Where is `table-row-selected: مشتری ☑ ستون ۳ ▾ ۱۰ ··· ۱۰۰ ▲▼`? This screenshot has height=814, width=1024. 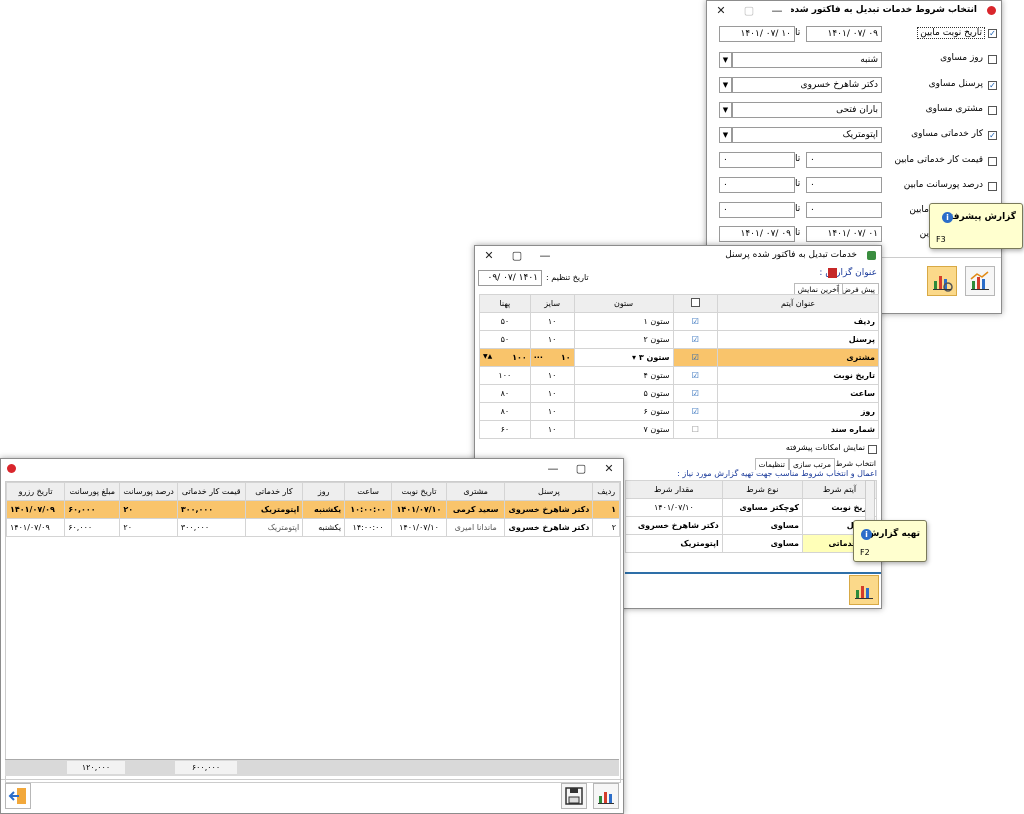
table-row-selected: مشتری ☑ ستون ۳ ▾ ۱۰ ··· ۱۰۰ ▲▼ is located at coordinates (679, 357).